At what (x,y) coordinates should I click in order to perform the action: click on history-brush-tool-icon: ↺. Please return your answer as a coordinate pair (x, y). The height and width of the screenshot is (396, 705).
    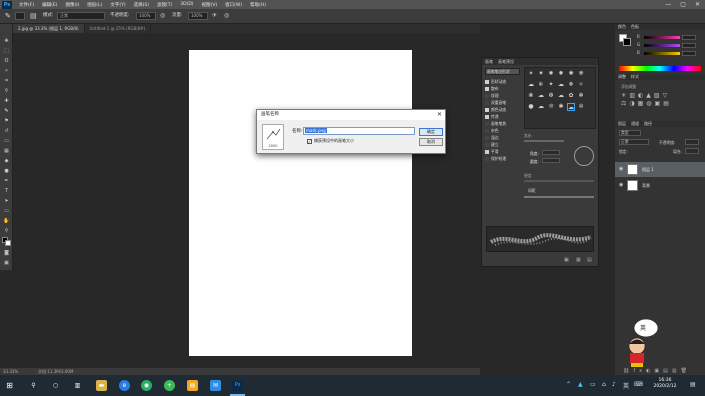
    Looking at the image, I should click on (6, 131).